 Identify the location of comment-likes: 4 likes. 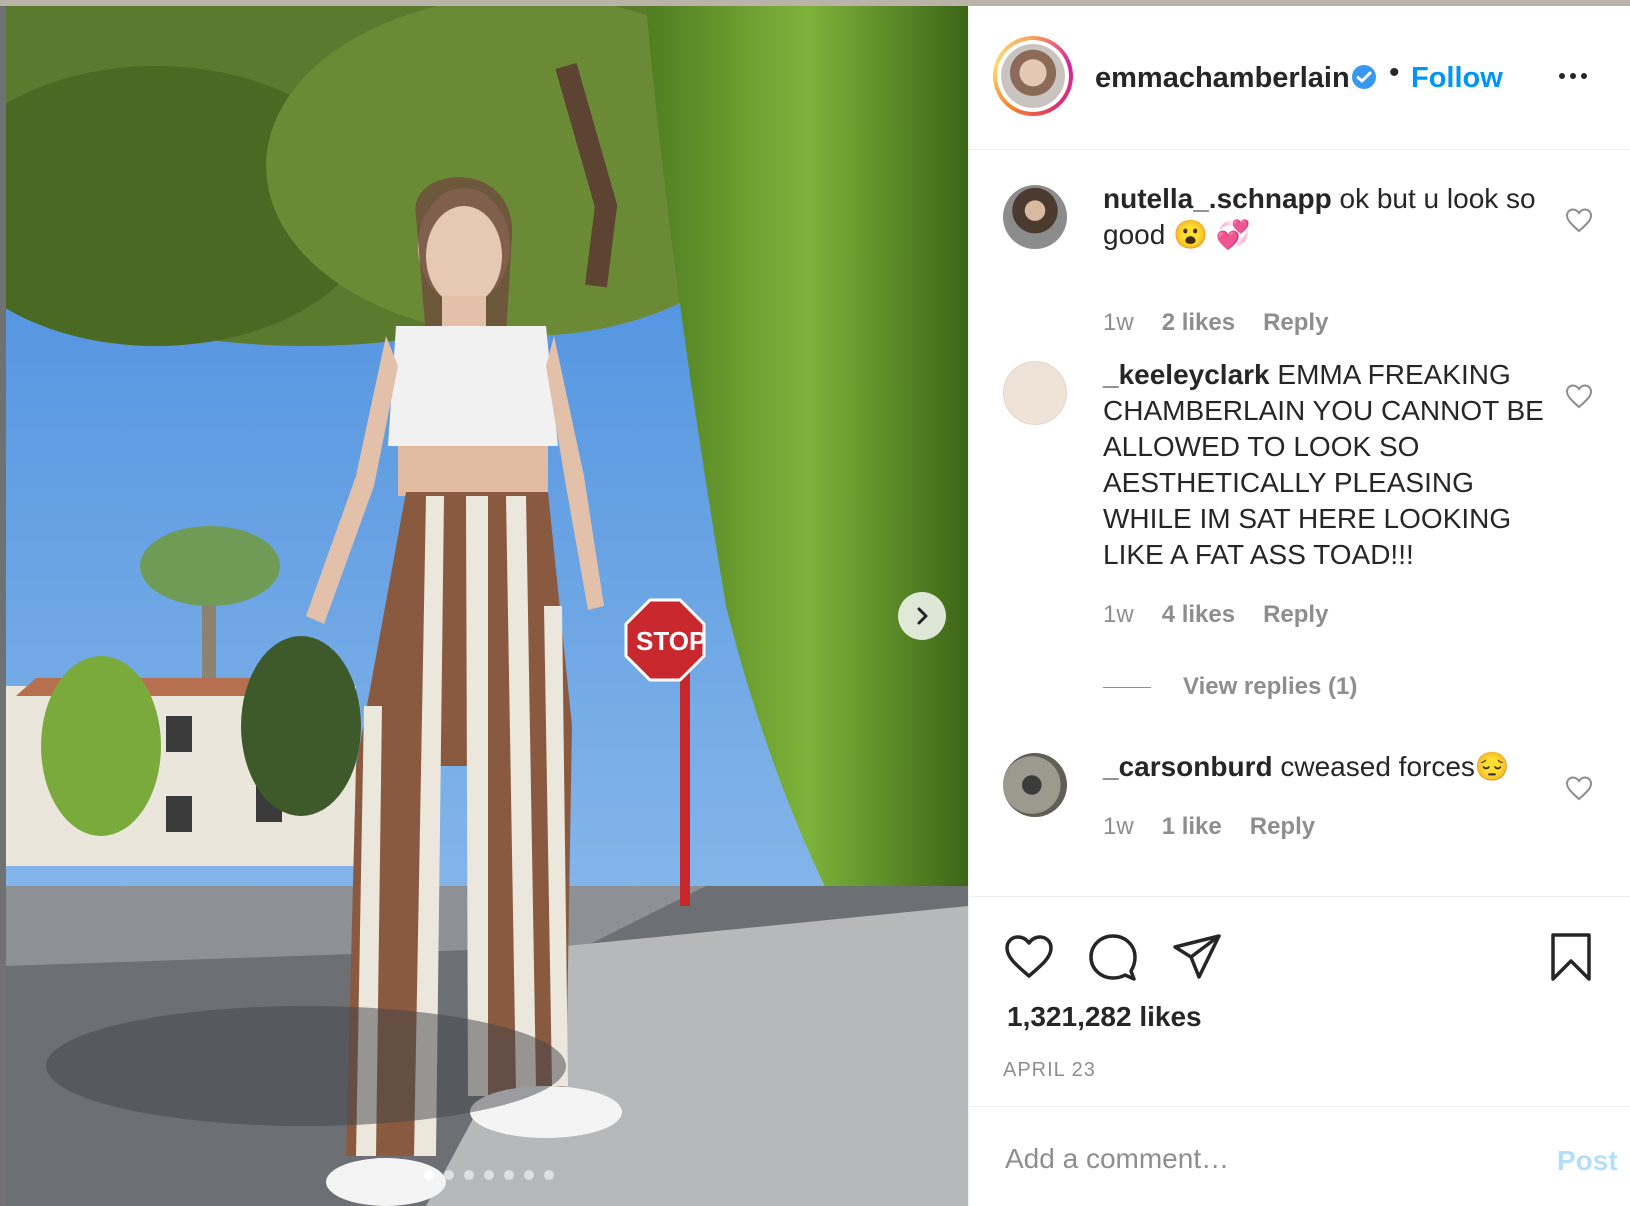
(1198, 615).